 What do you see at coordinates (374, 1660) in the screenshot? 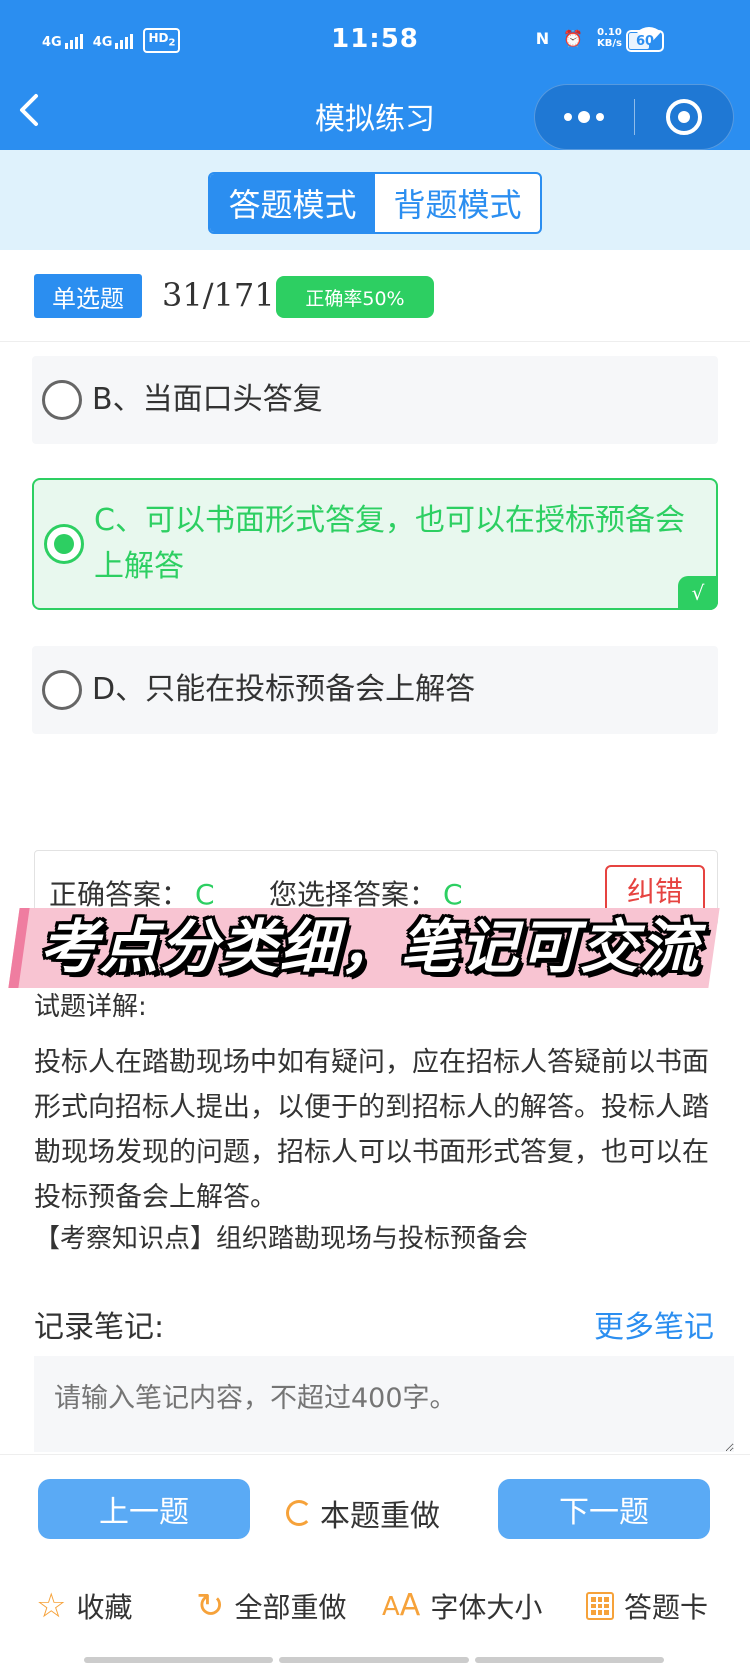
I see `gesture-bar` at bounding box center [374, 1660].